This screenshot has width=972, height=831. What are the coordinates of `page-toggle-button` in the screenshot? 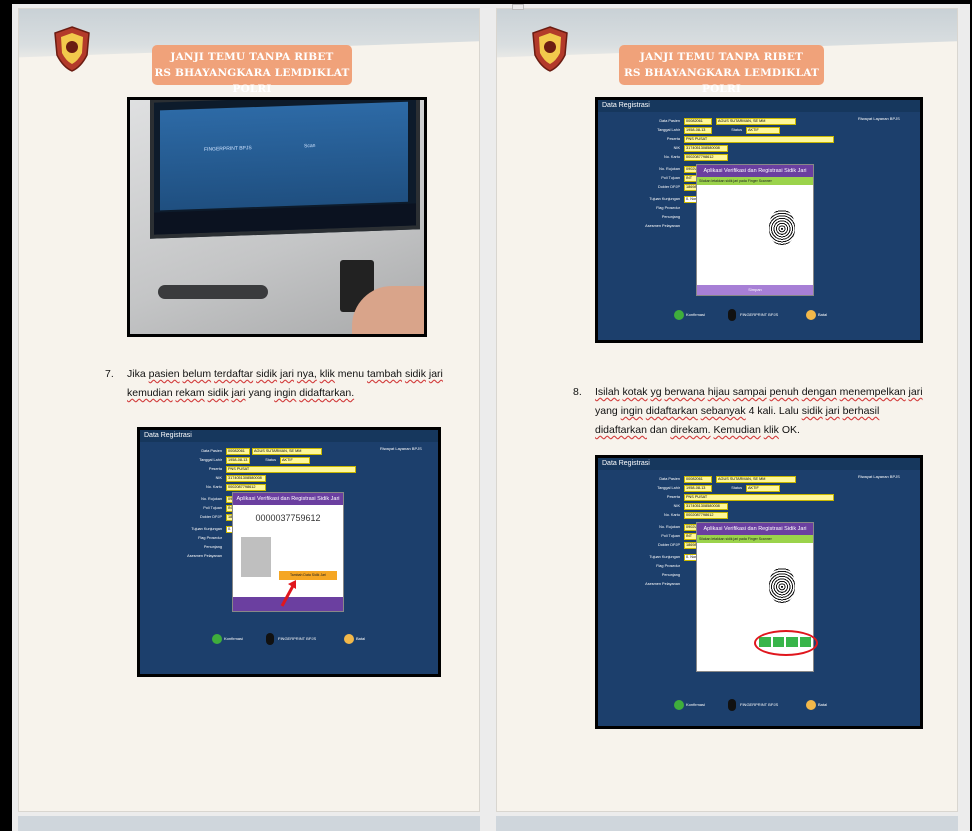 It's located at (518, 7).